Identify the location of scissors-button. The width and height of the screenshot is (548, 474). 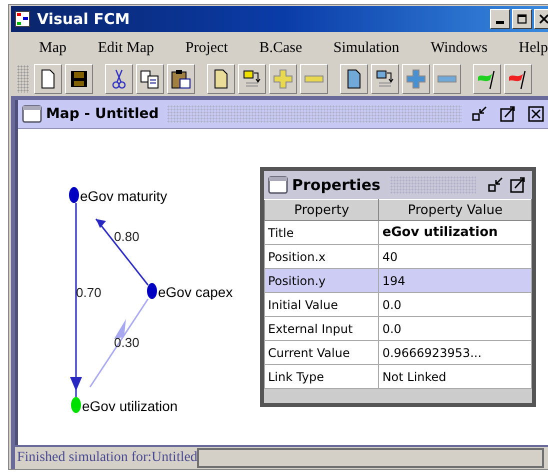
(119, 79).